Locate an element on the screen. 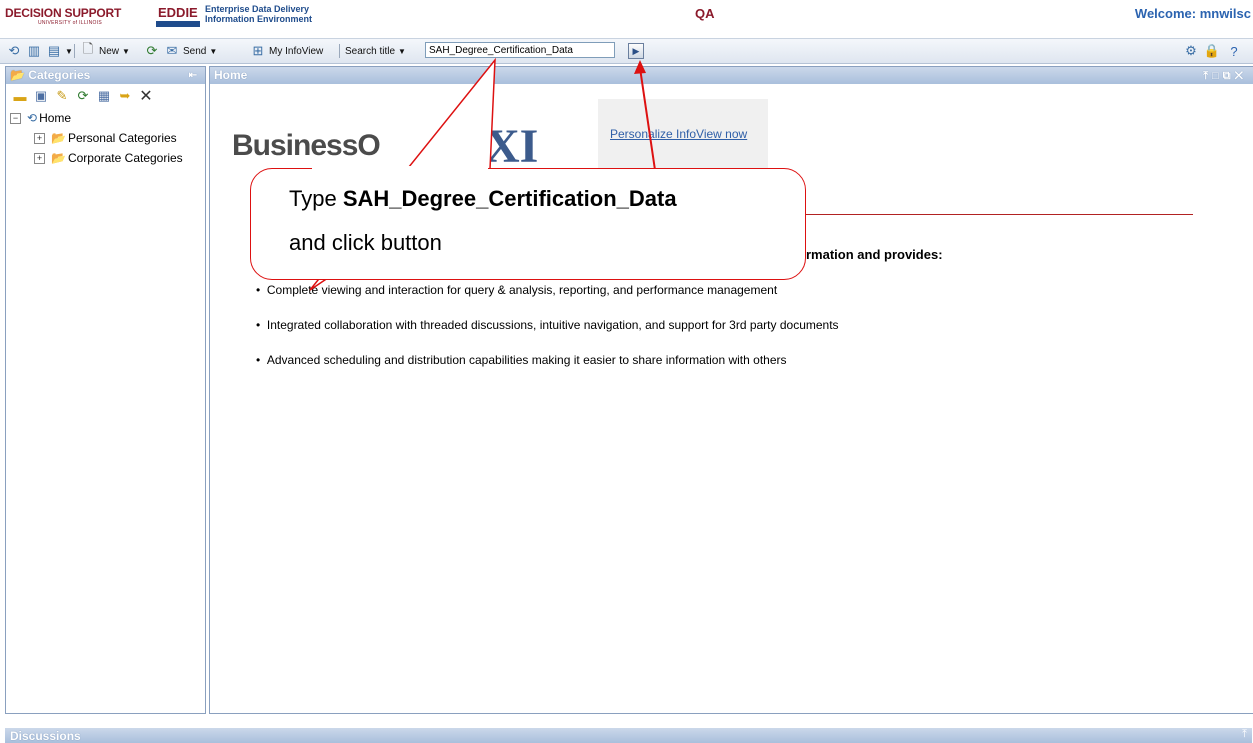  callout-line1: Type SAH_Degree_Certification_Data is located at coordinates (483, 198).